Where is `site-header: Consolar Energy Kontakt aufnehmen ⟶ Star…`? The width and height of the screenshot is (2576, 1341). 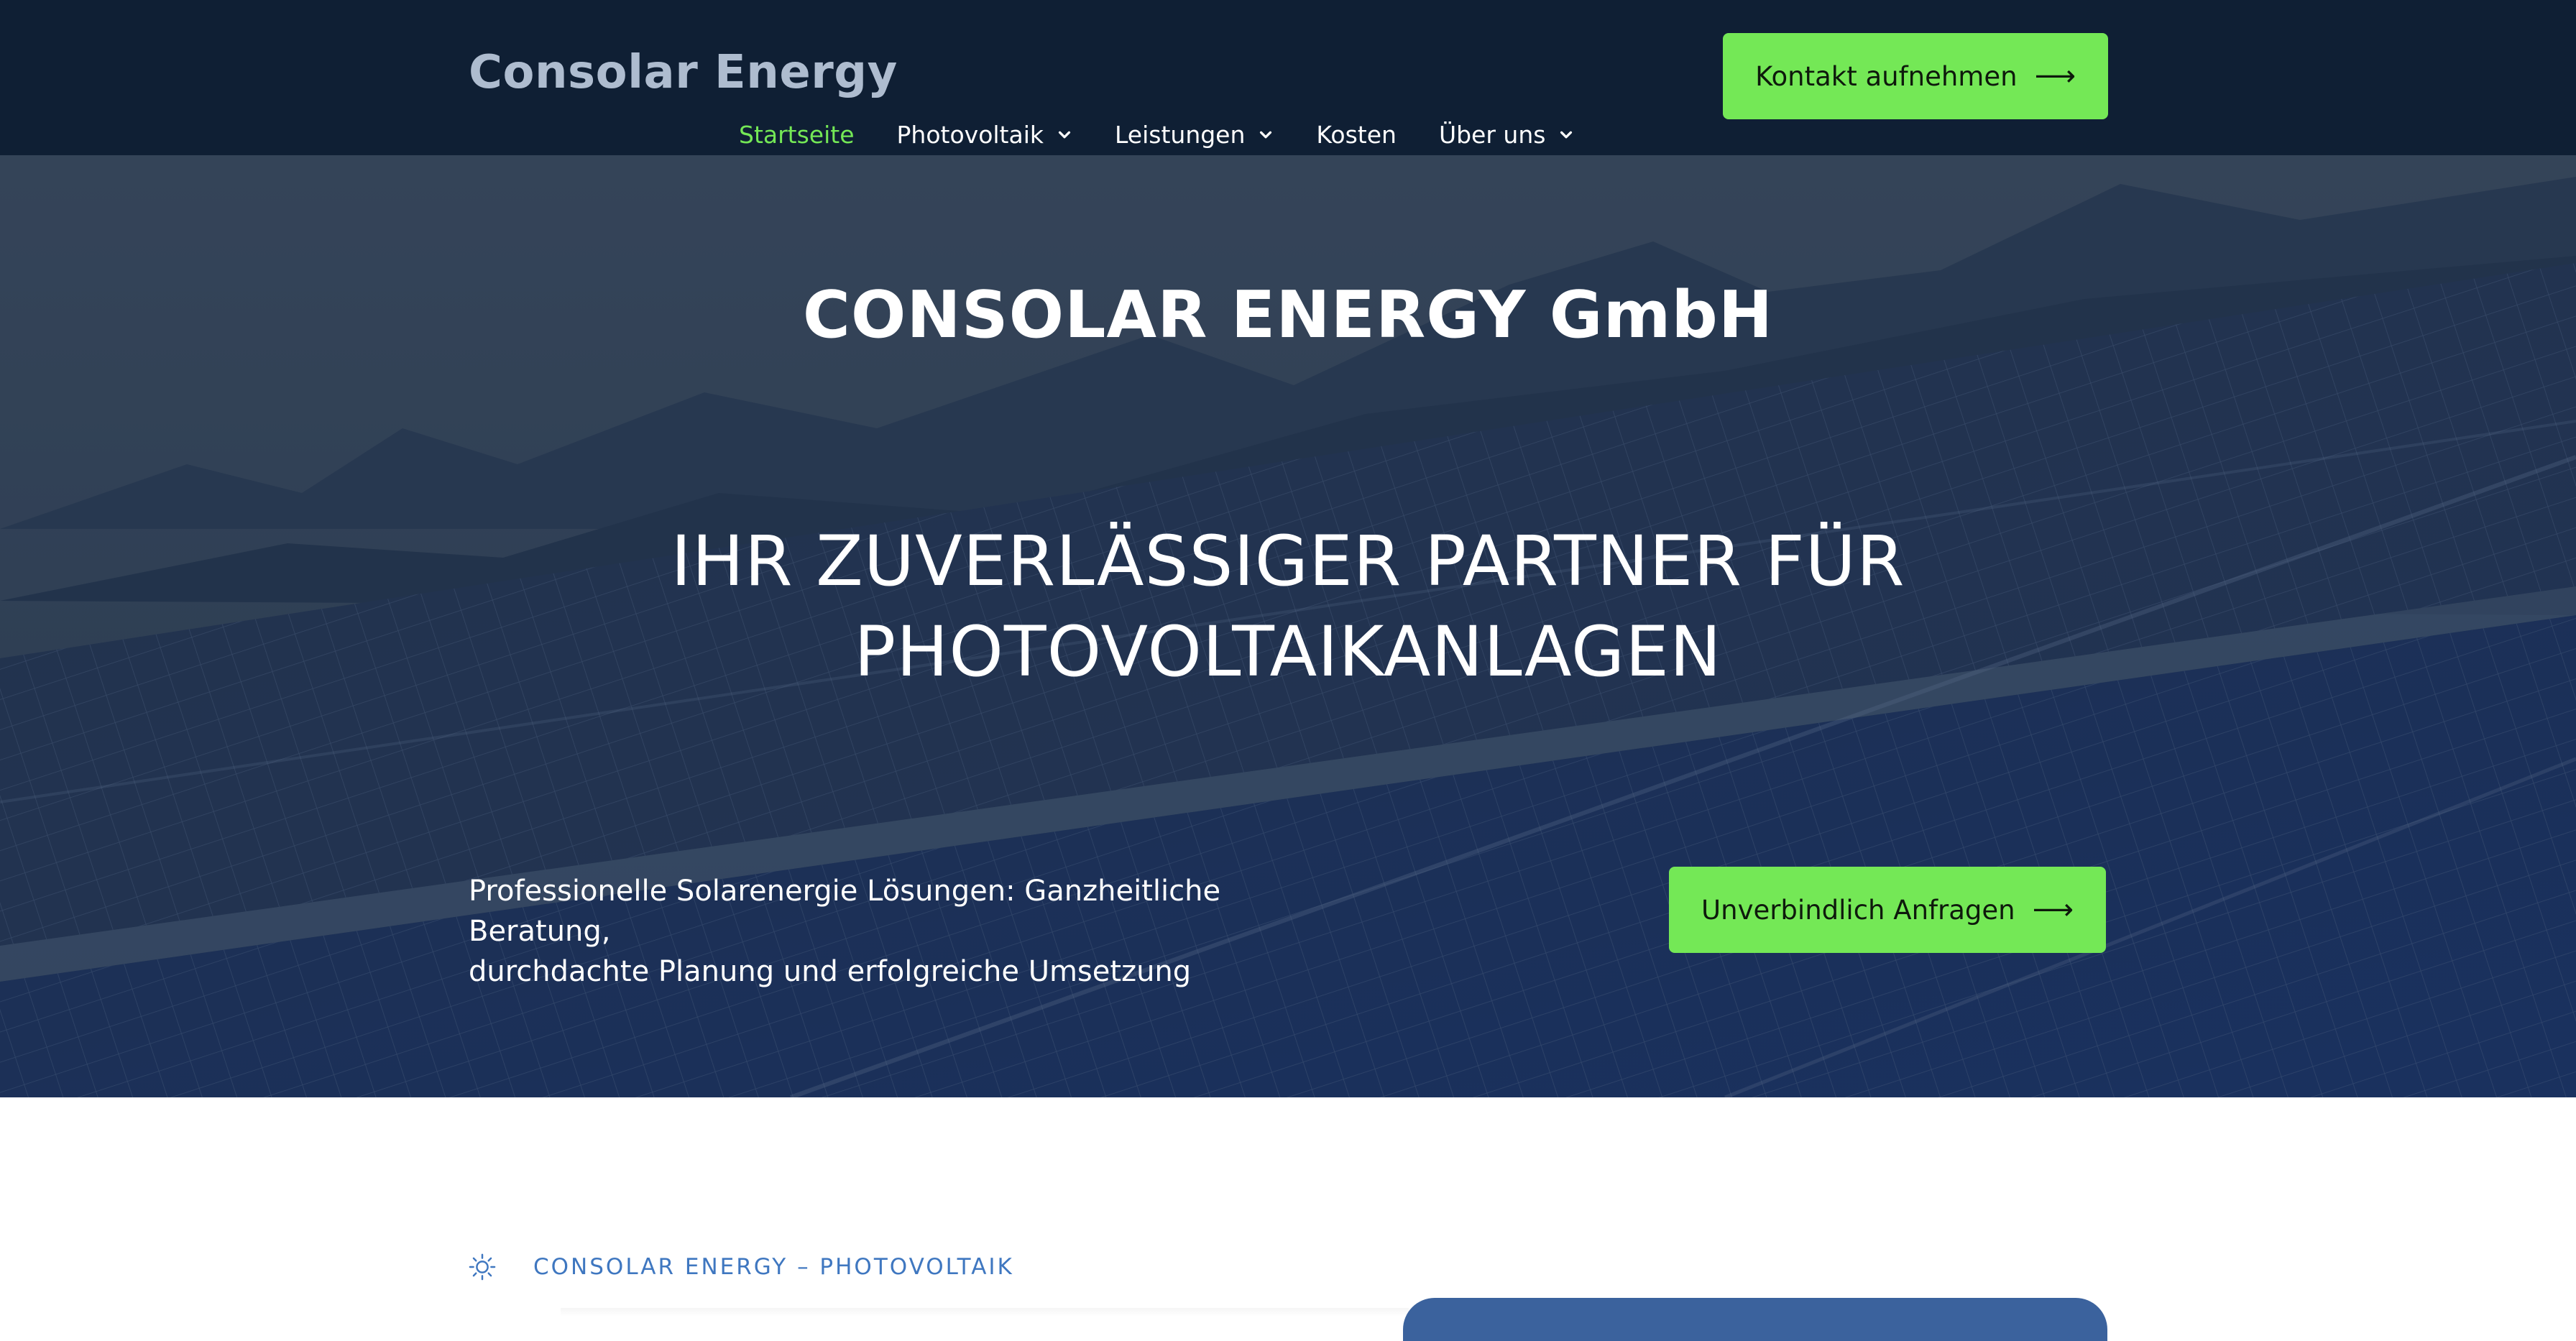
site-header: Consolar Energy Kontakt aufnehmen ⟶ Star… is located at coordinates (1288, 77).